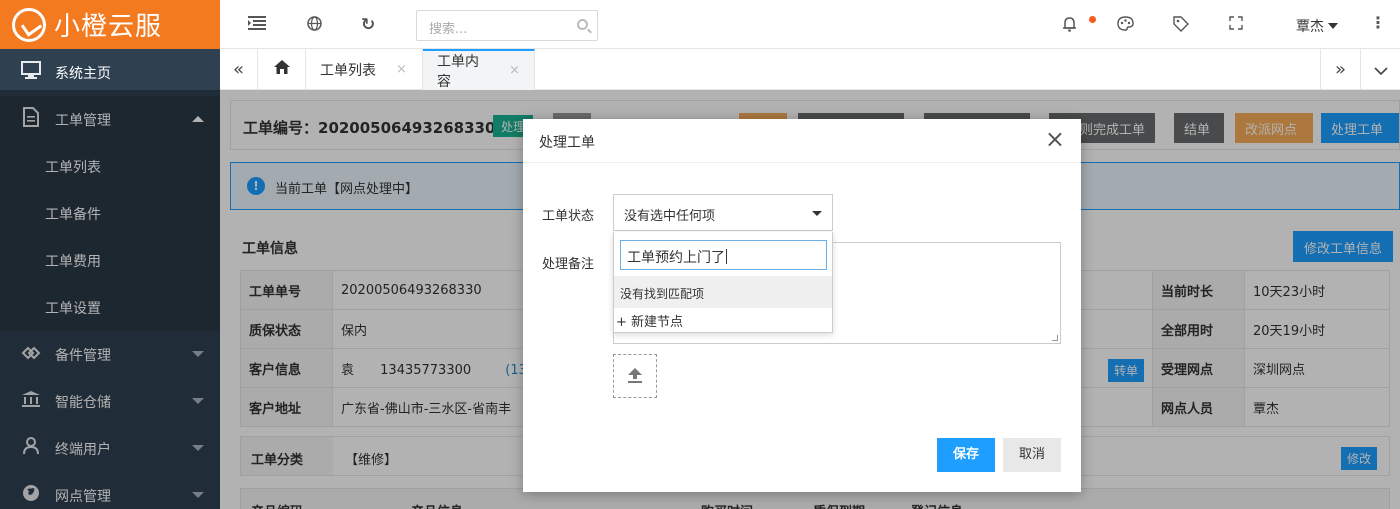  What do you see at coordinates (810, 69) in the screenshot?
I see `tabs-bar: « 工单列表 × 工单内容 × »` at bounding box center [810, 69].